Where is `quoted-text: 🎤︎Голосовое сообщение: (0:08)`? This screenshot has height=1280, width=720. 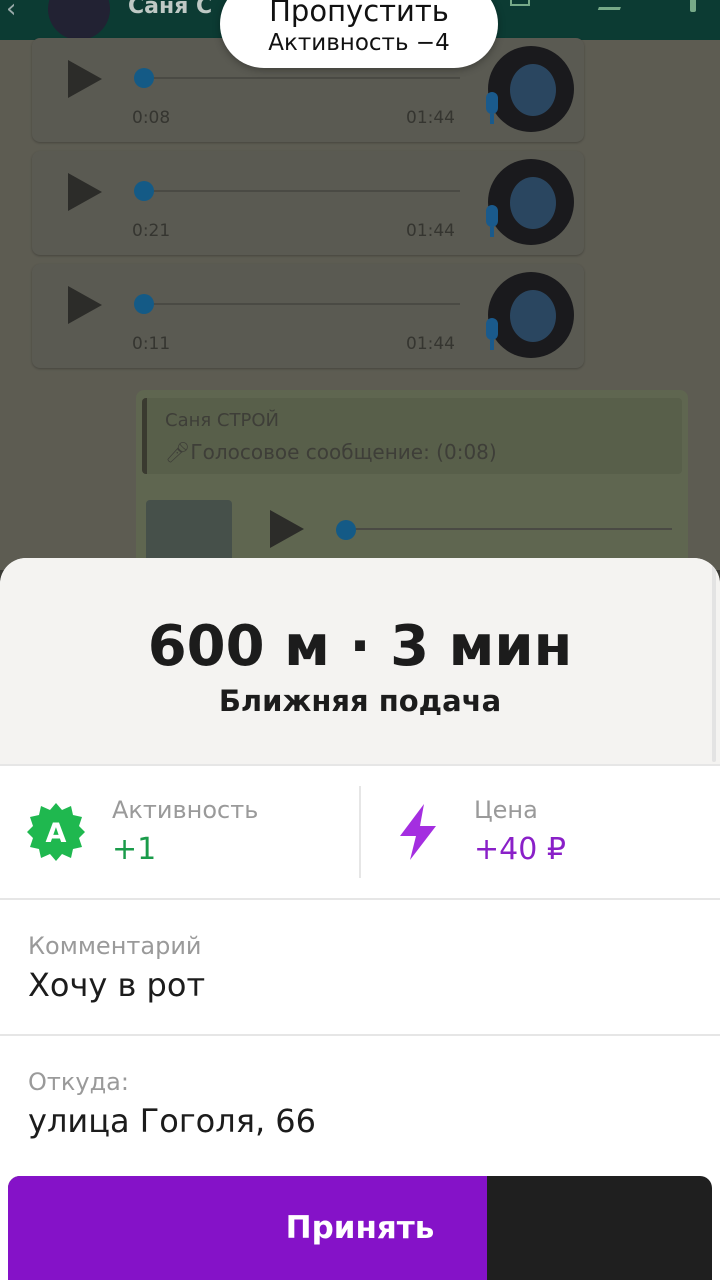 quoted-text: 🎤︎Голосовое сообщение: (0:08) is located at coordinates (331, 452).